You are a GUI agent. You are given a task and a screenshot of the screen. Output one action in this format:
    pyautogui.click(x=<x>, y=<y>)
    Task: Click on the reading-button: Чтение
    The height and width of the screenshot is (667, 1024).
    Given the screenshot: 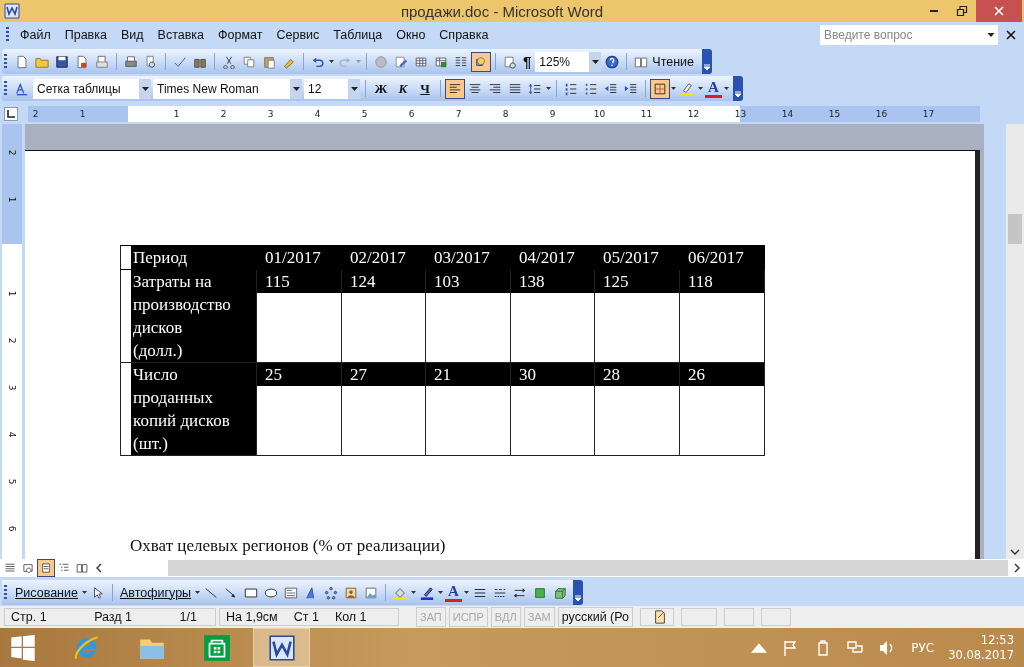 What is the action you would take?
    pyautogui.click(x=675, y=61)
    